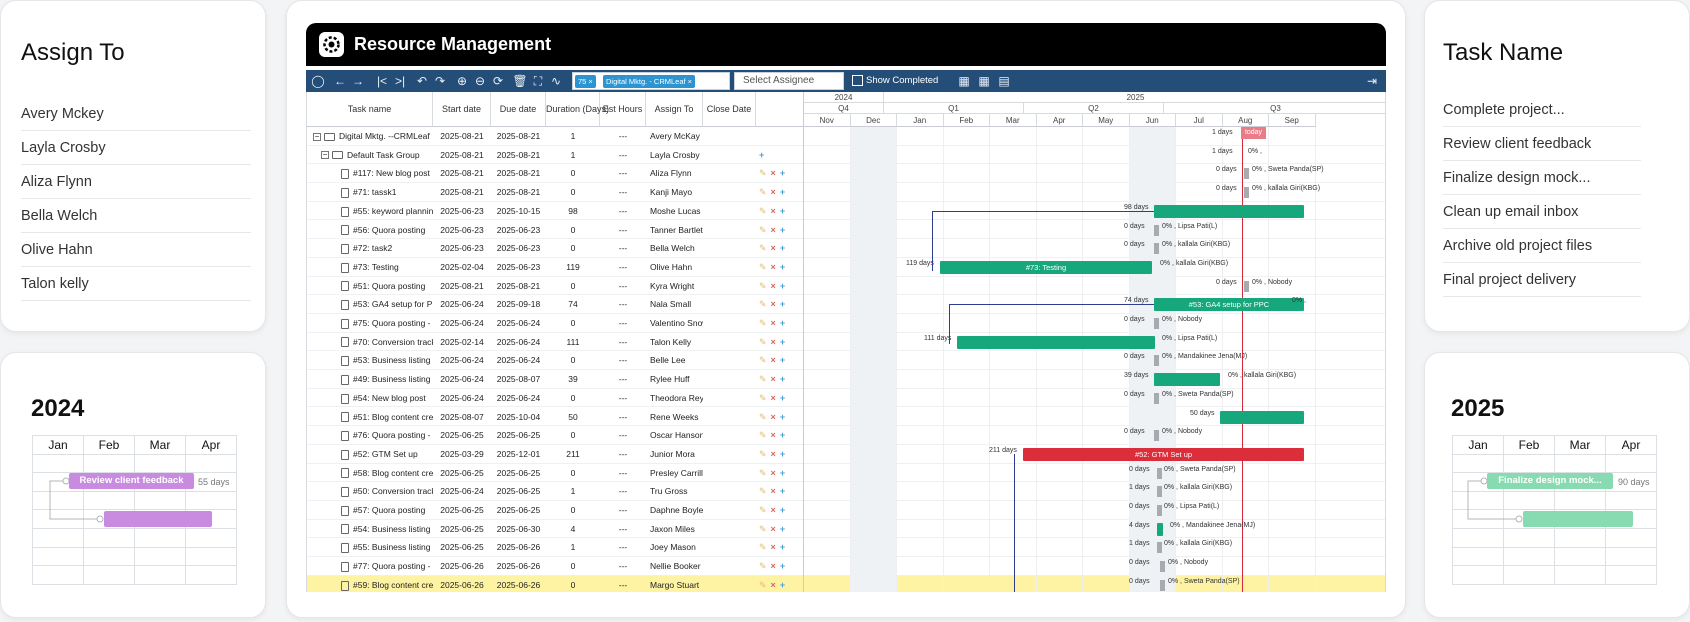  What do you see at coordinates (136, 216) in the screenshot?
I see `assignee-item: Bella Welch` at bounding box center [136, 216].